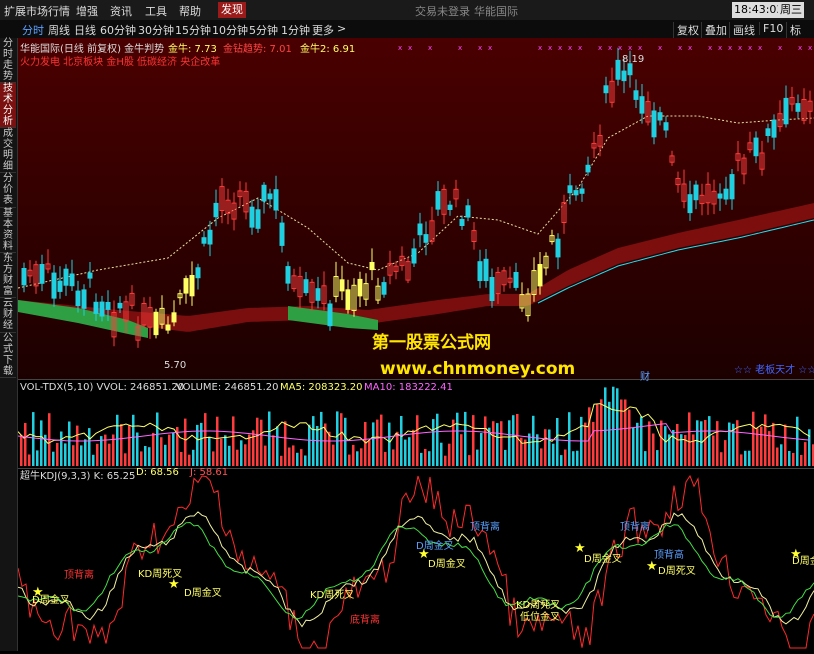  What do you see at coordinates (743, 30) in the screenshot?
I see `draw-line-button: 画线` at bounding box center [743, 30].